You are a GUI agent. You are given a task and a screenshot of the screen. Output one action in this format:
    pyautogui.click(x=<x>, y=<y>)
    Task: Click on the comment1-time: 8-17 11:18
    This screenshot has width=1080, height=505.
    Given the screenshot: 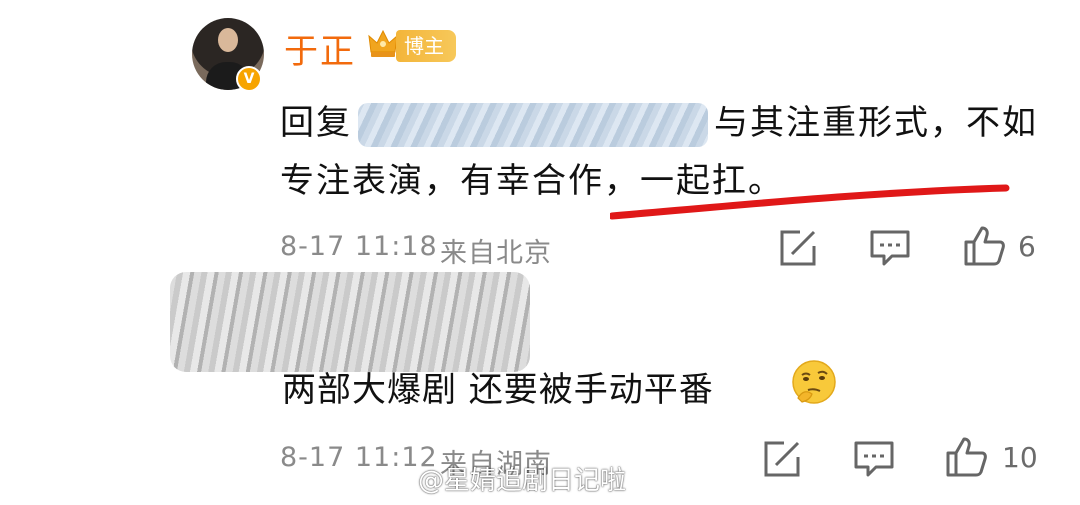 What is the action you would take?
    pyautogui.click(x=359, y=246)
    